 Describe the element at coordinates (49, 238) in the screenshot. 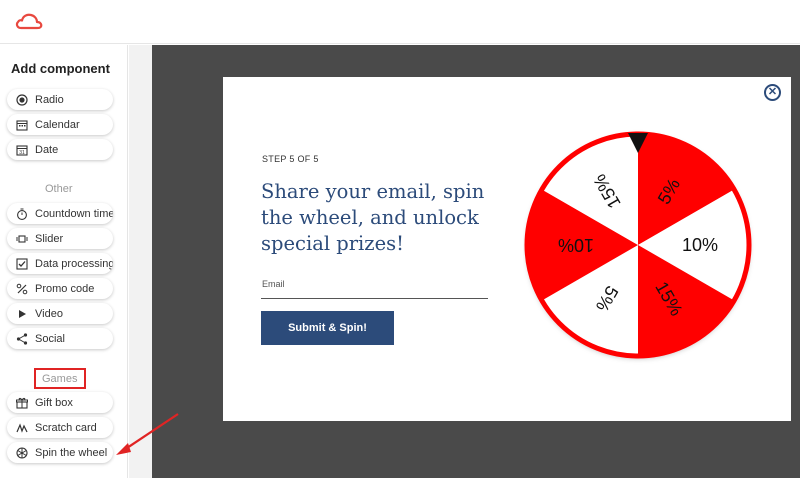

I see `component-label: Slider` at that location.